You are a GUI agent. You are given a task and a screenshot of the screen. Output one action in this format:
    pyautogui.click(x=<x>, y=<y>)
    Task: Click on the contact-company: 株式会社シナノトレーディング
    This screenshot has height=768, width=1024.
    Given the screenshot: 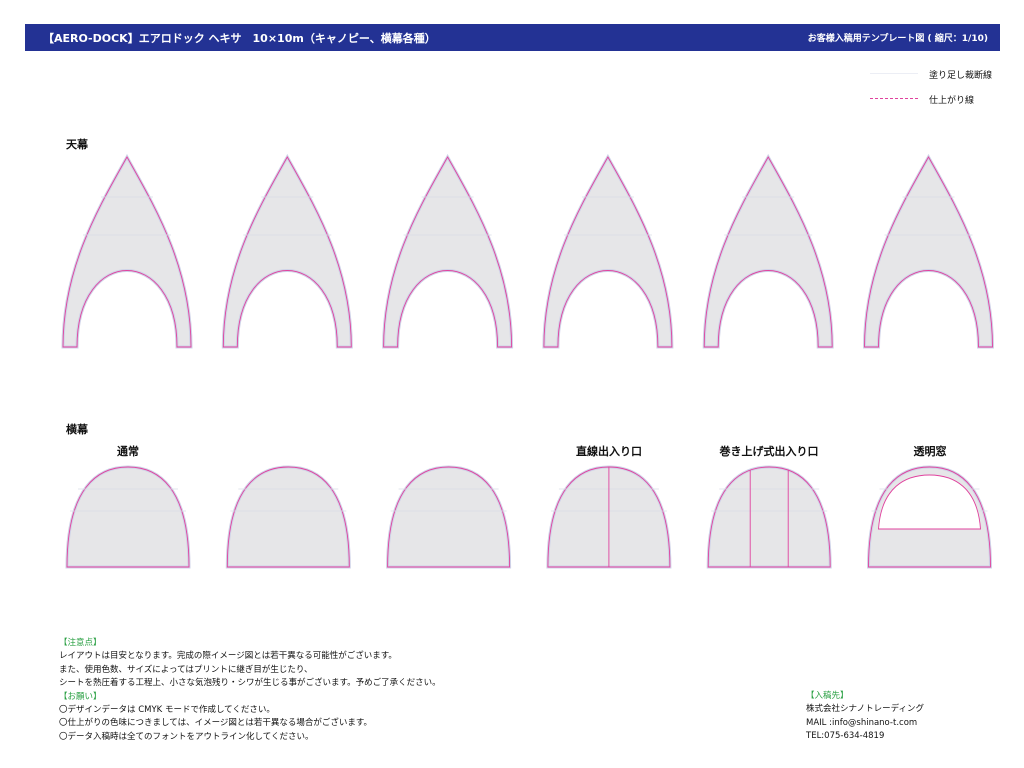 What is the action you would take?
    pyautogui.click(x=865, y=709)
    